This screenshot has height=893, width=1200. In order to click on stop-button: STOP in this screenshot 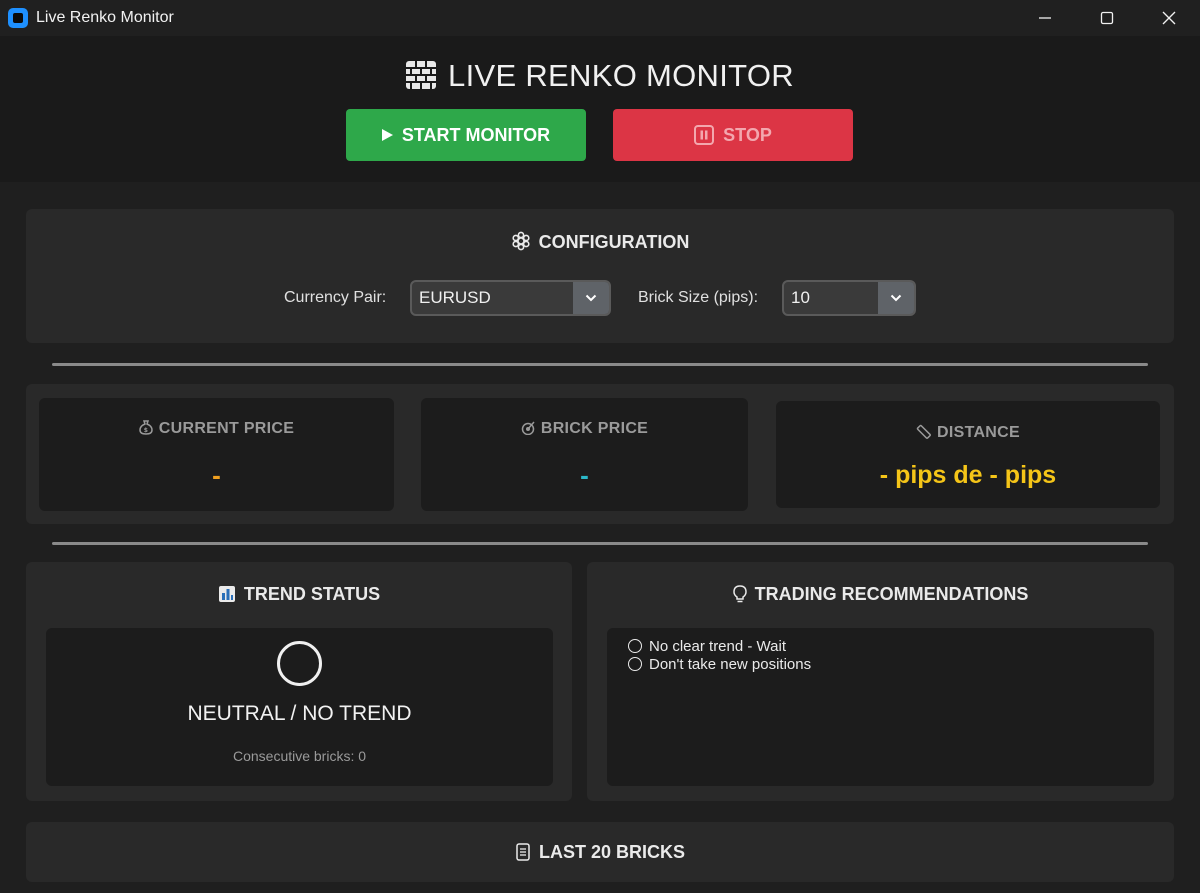, I will do `click(733, 135)`.